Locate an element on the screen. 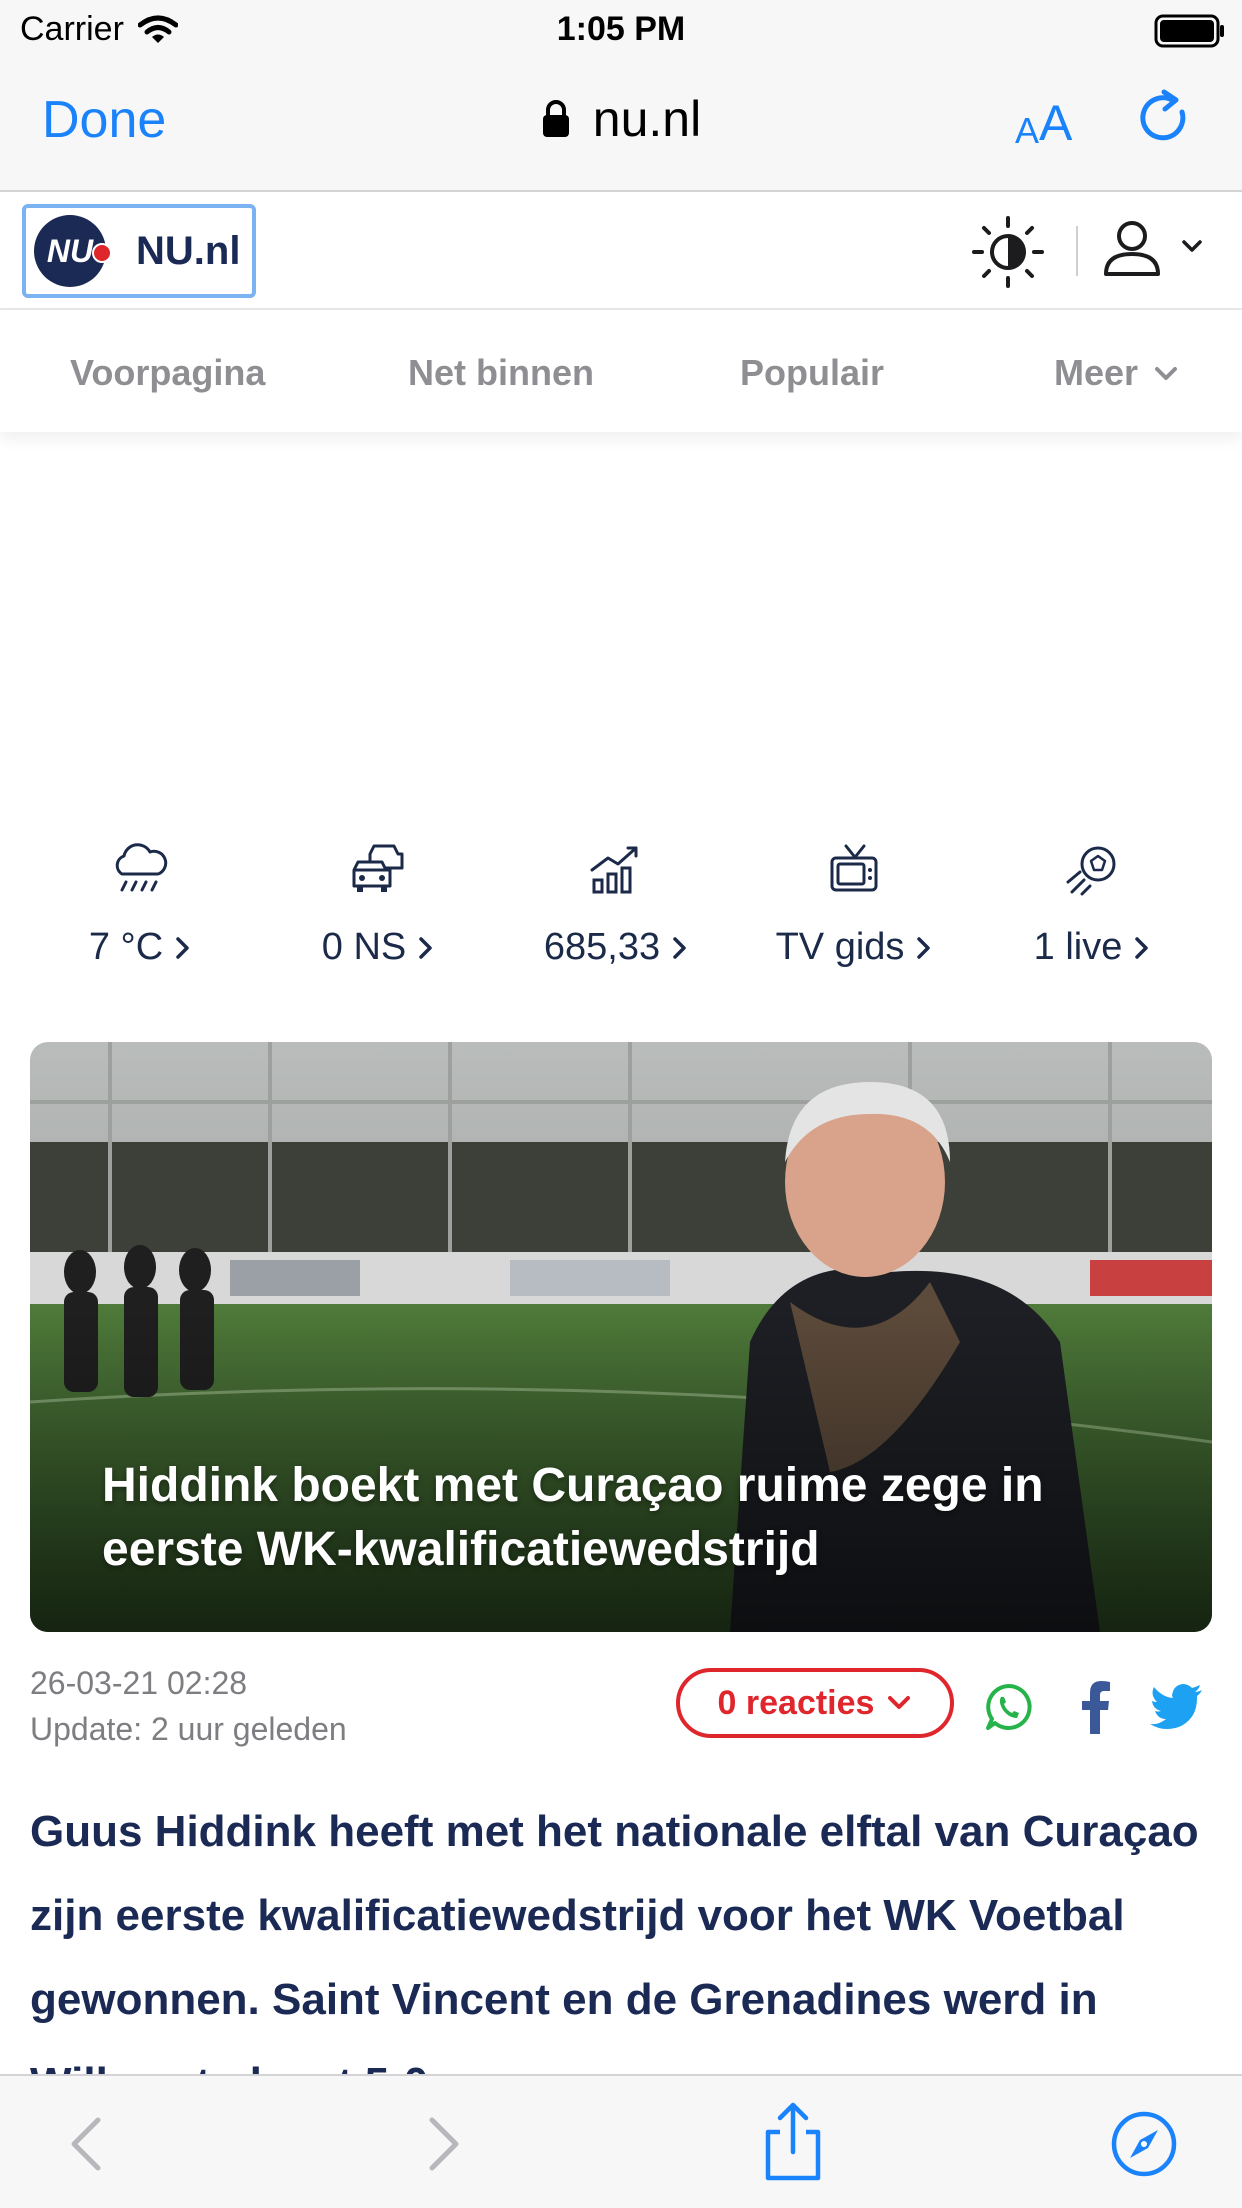 Image resolution: width=1242 pixels, height=2208 pixels. url-text: nu.nl is located at coordinates (647, 119).